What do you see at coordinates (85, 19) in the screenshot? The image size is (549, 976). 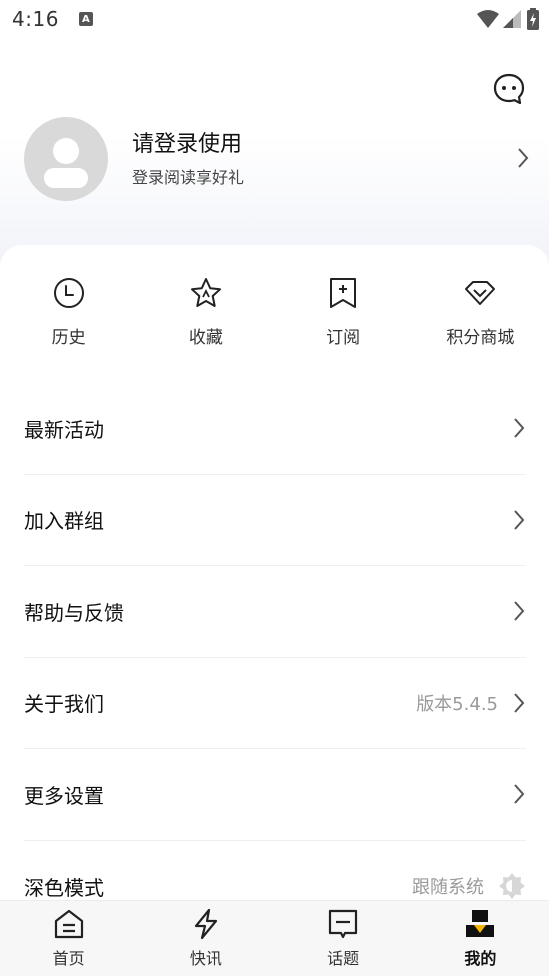 I see `notification-icon: A` at bounding box center [85, 19].